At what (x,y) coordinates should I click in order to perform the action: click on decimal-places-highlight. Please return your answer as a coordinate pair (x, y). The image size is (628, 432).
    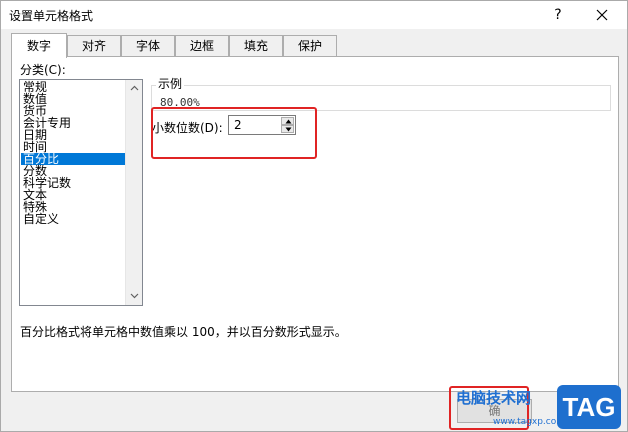
    Looking at the image, I should click on (234, 133).